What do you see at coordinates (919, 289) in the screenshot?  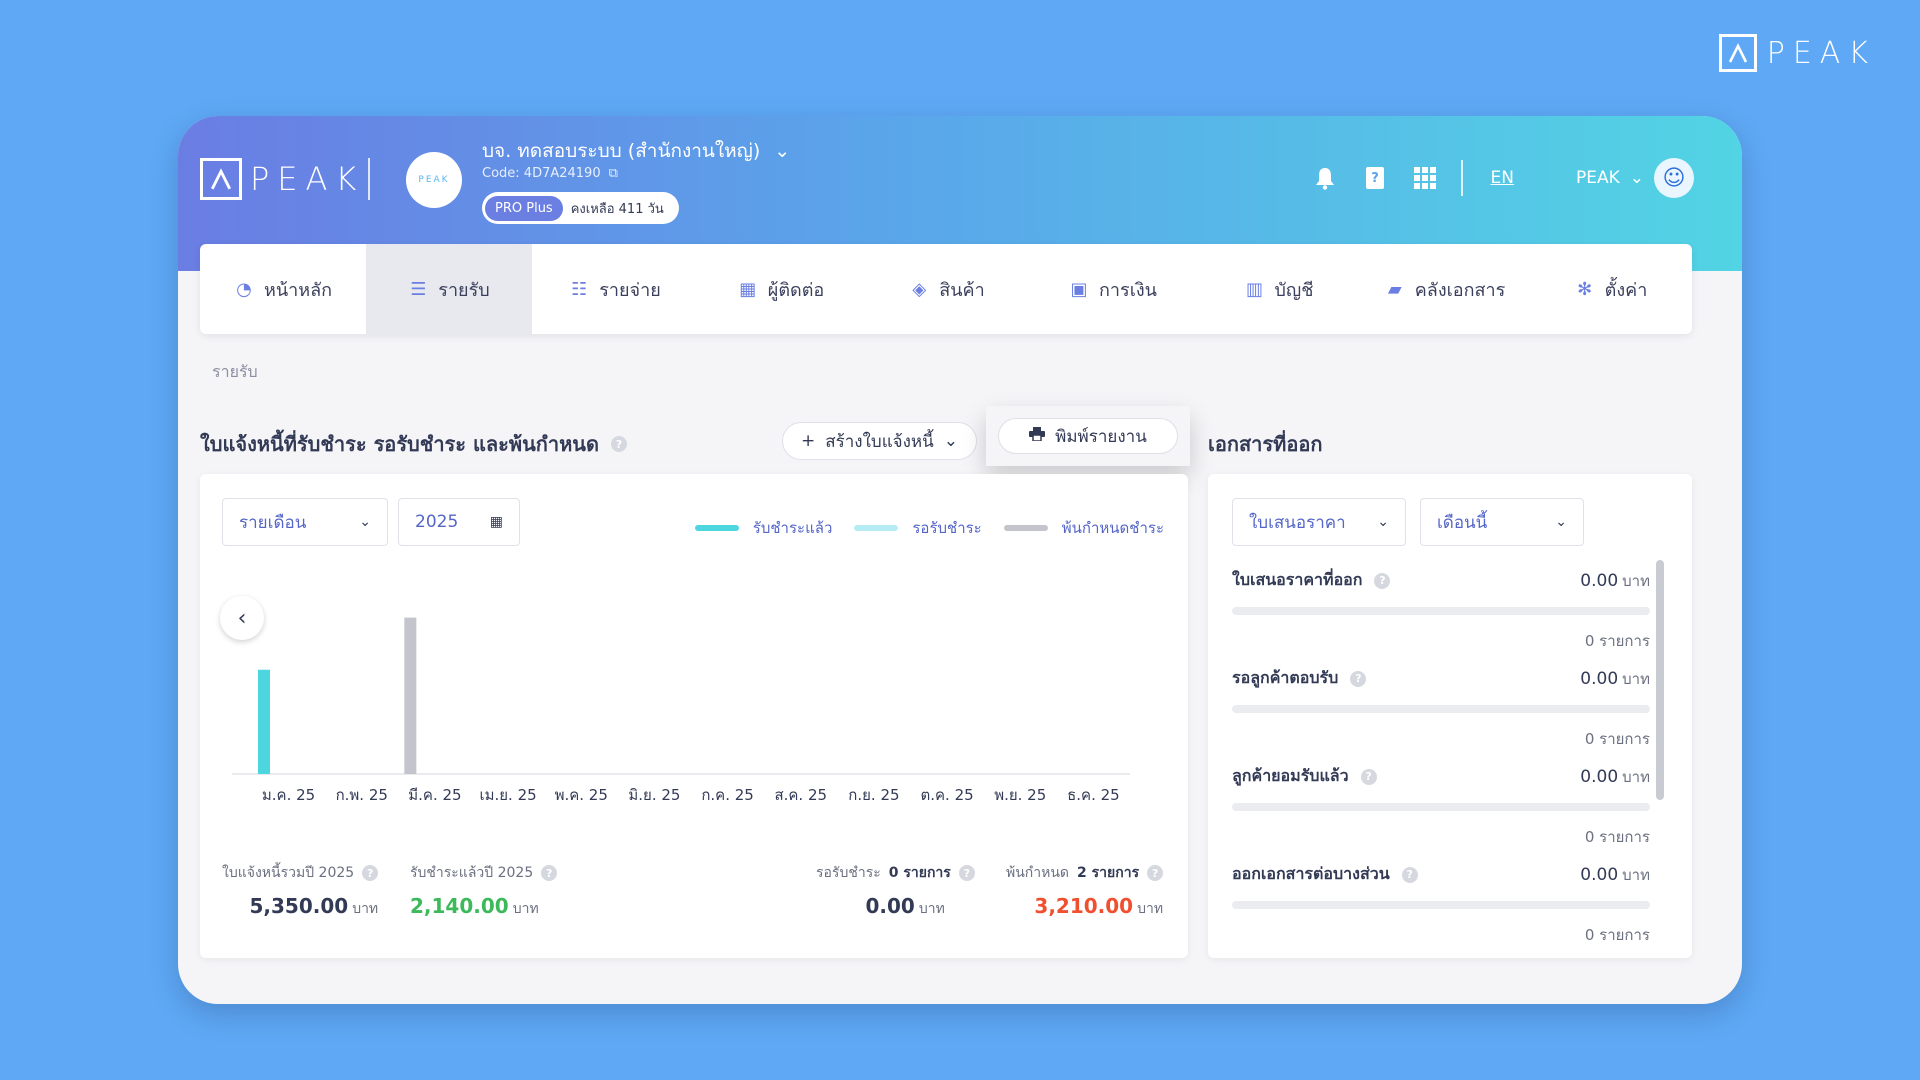 I see `product-box-icon: ◈` at bounding box center [919, 289].